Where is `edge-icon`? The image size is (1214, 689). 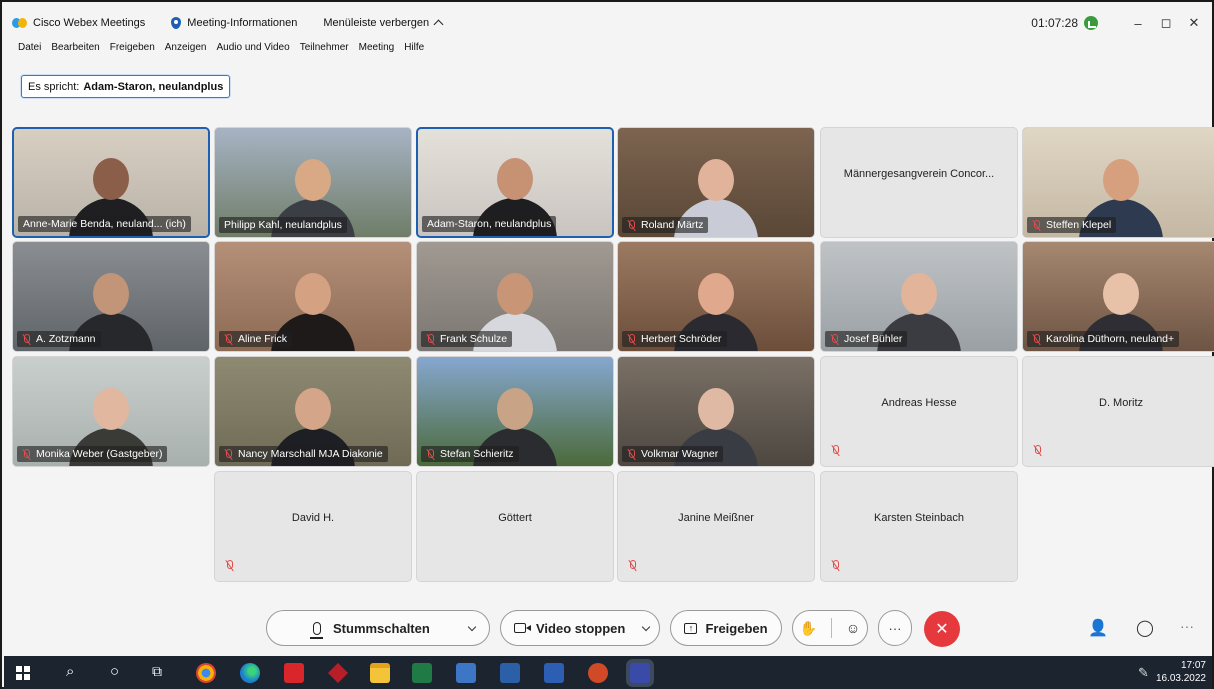
edge-icon is located at coordinates (250, 673).